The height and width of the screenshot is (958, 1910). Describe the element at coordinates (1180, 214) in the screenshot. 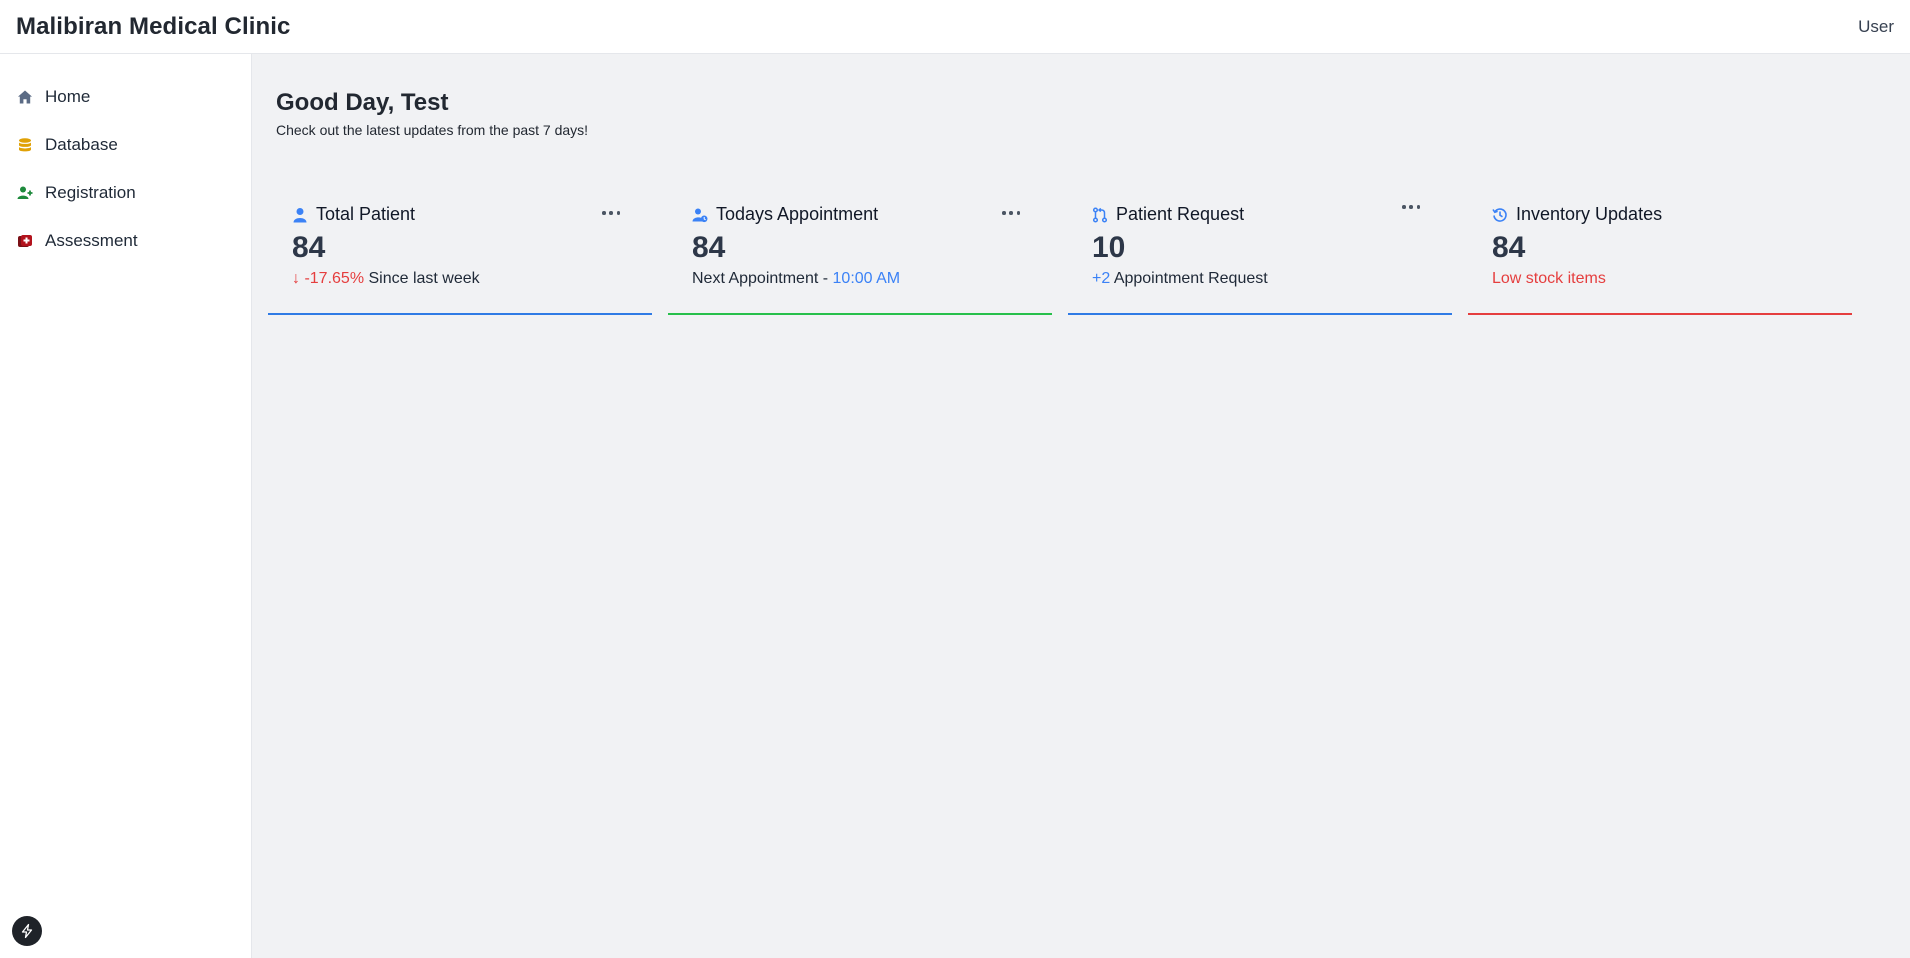

I see `card-title: Patient Request` at that location.